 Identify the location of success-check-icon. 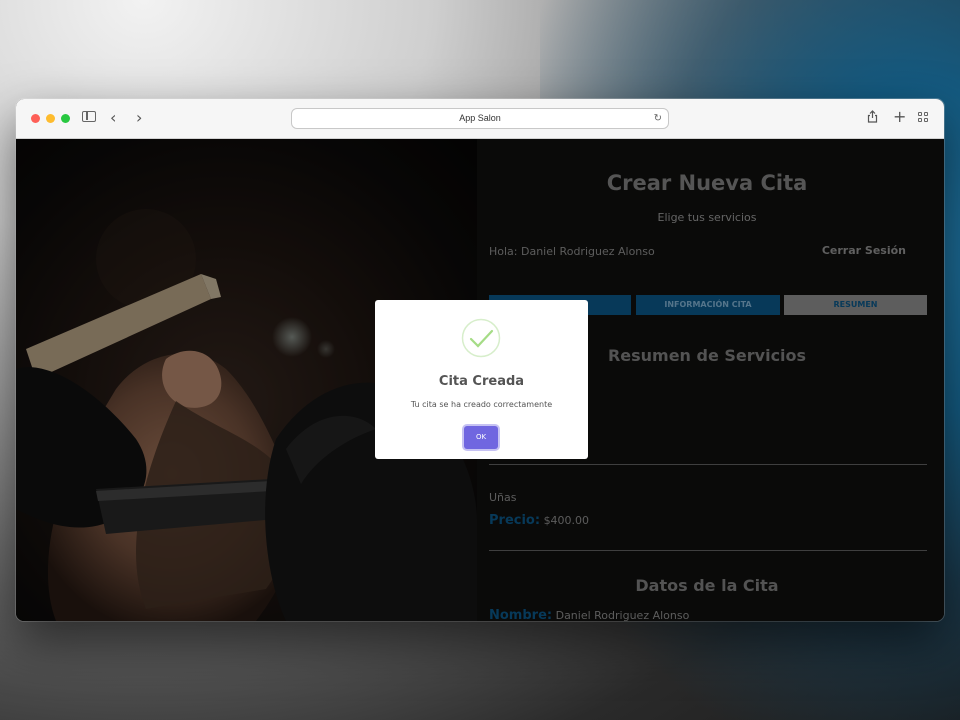
(481, 338).